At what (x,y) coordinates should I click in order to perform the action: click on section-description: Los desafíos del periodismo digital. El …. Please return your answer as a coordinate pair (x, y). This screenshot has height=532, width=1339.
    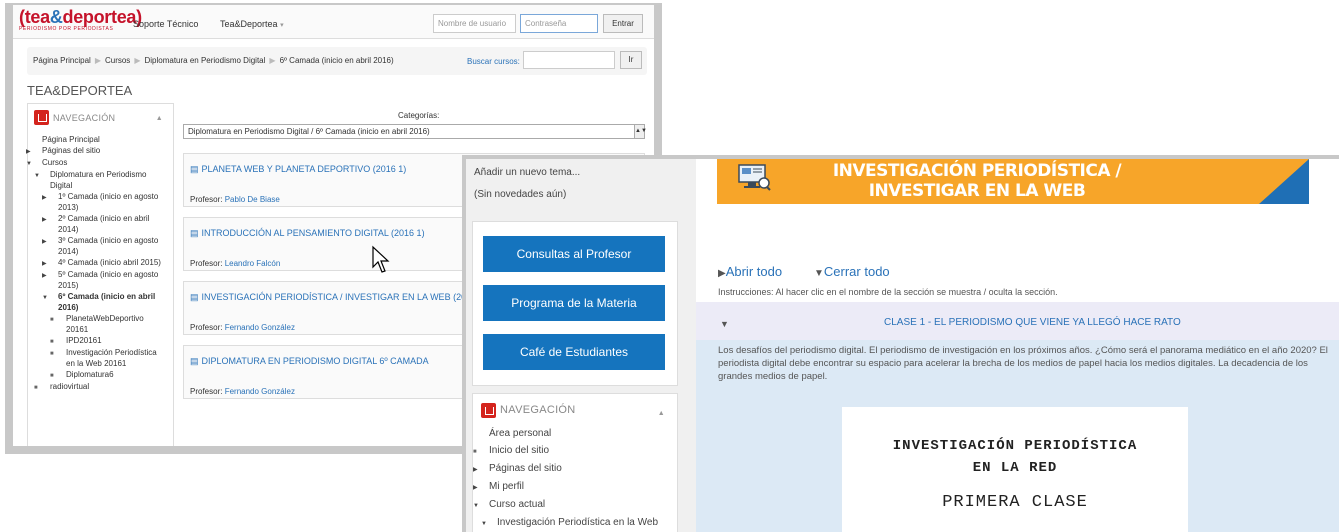
    Looking at the image, I should click on (1023, 363).